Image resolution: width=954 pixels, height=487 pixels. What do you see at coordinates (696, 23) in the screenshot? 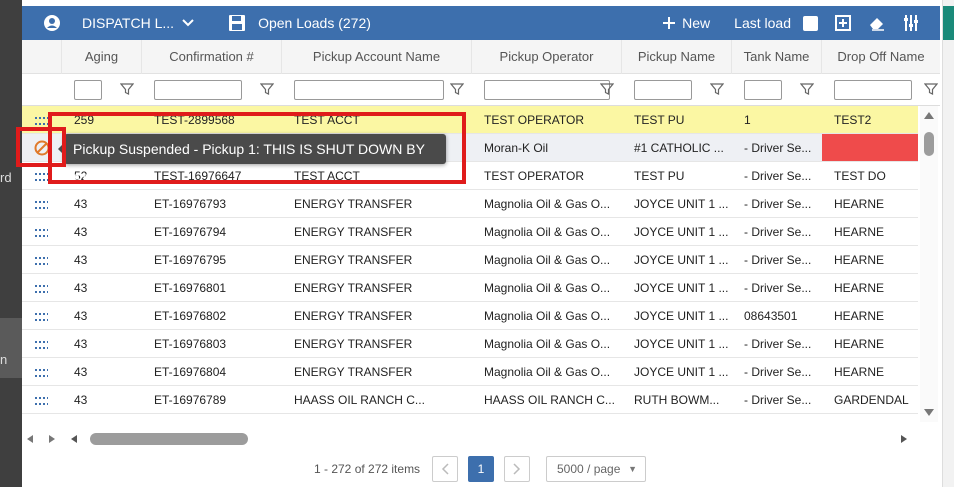
I see `new-label: New` at bounding box center [696, 23].